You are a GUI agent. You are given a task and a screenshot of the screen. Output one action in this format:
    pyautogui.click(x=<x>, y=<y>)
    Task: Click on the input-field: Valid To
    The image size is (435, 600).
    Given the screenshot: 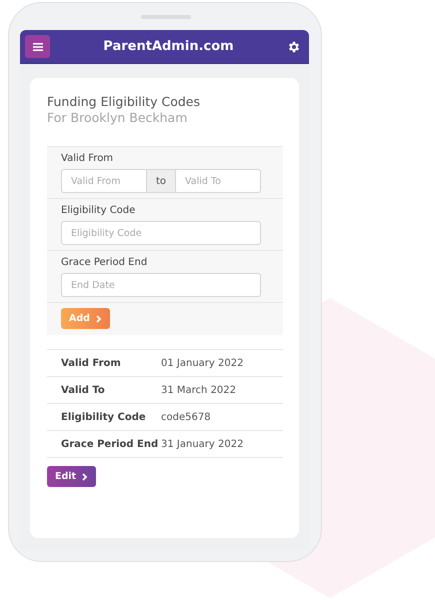 What is the action you would take?
    pyautogui.click(x=218, y=181)
    